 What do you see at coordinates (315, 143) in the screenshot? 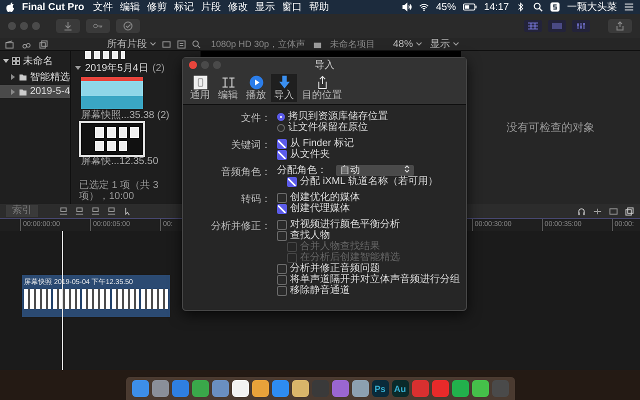
I see `checkbox-option: 从 Finder 标记` at bounding box center [315, 143].